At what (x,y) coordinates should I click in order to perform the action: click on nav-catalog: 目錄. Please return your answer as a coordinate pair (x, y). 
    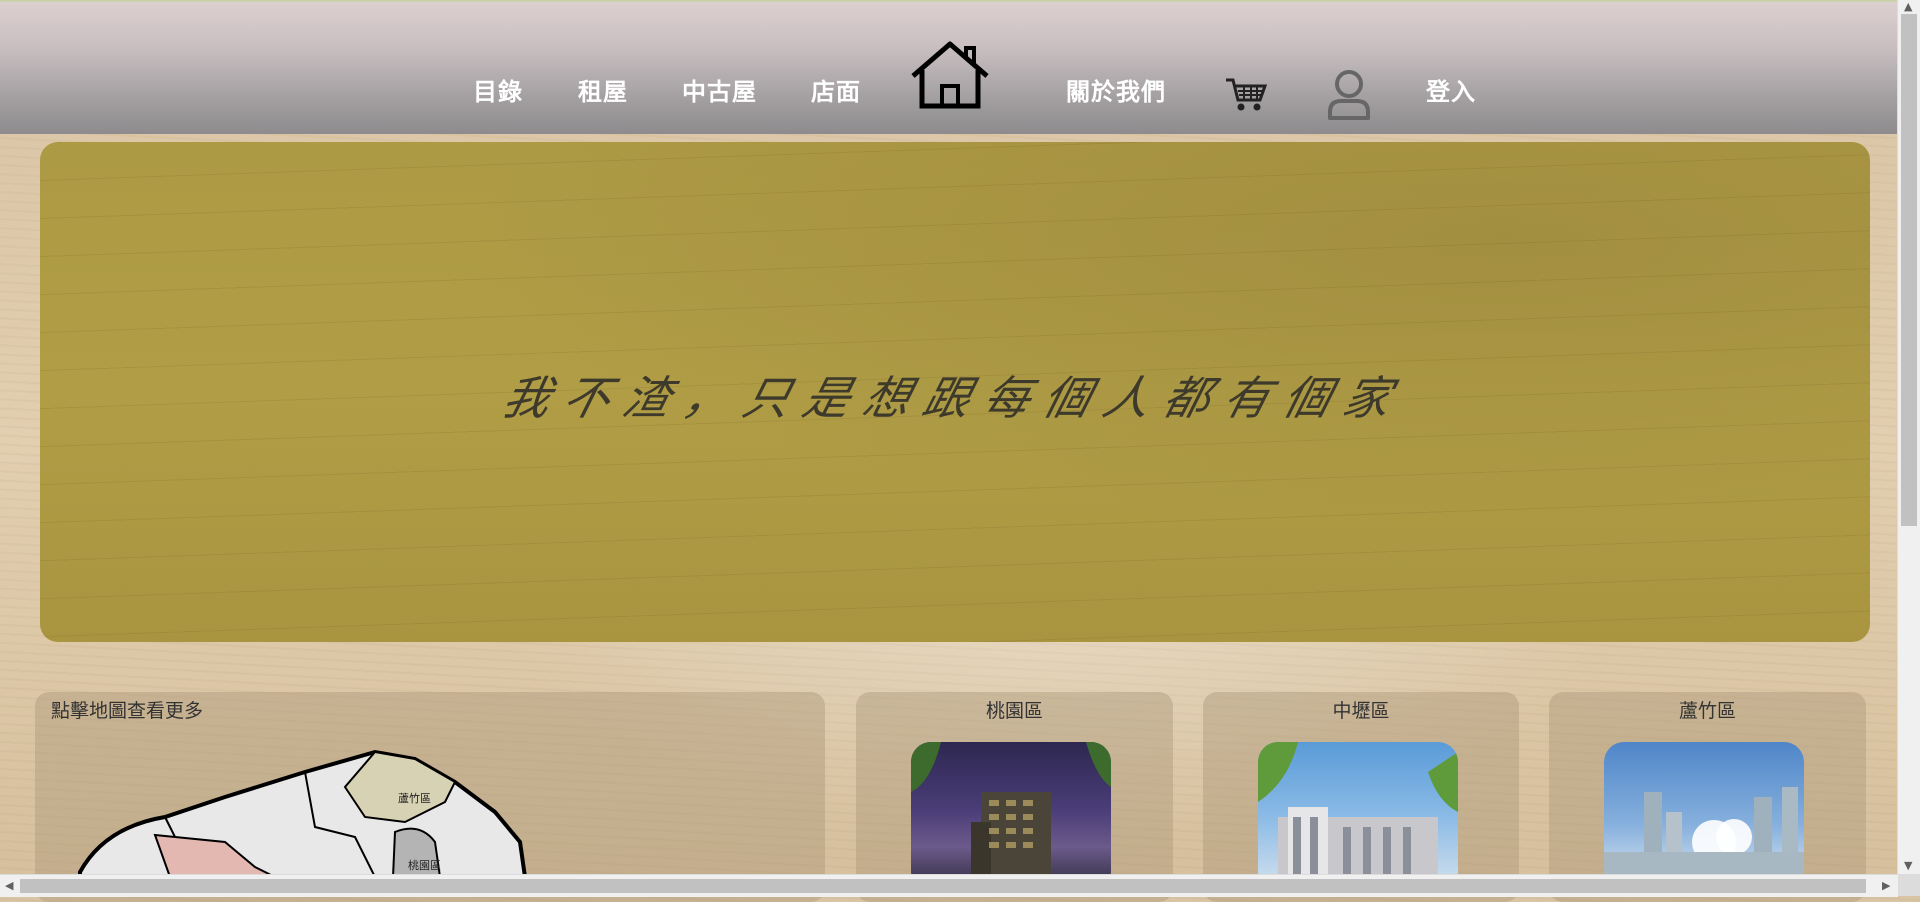
    Looking at the image, I should click on (498, 89).